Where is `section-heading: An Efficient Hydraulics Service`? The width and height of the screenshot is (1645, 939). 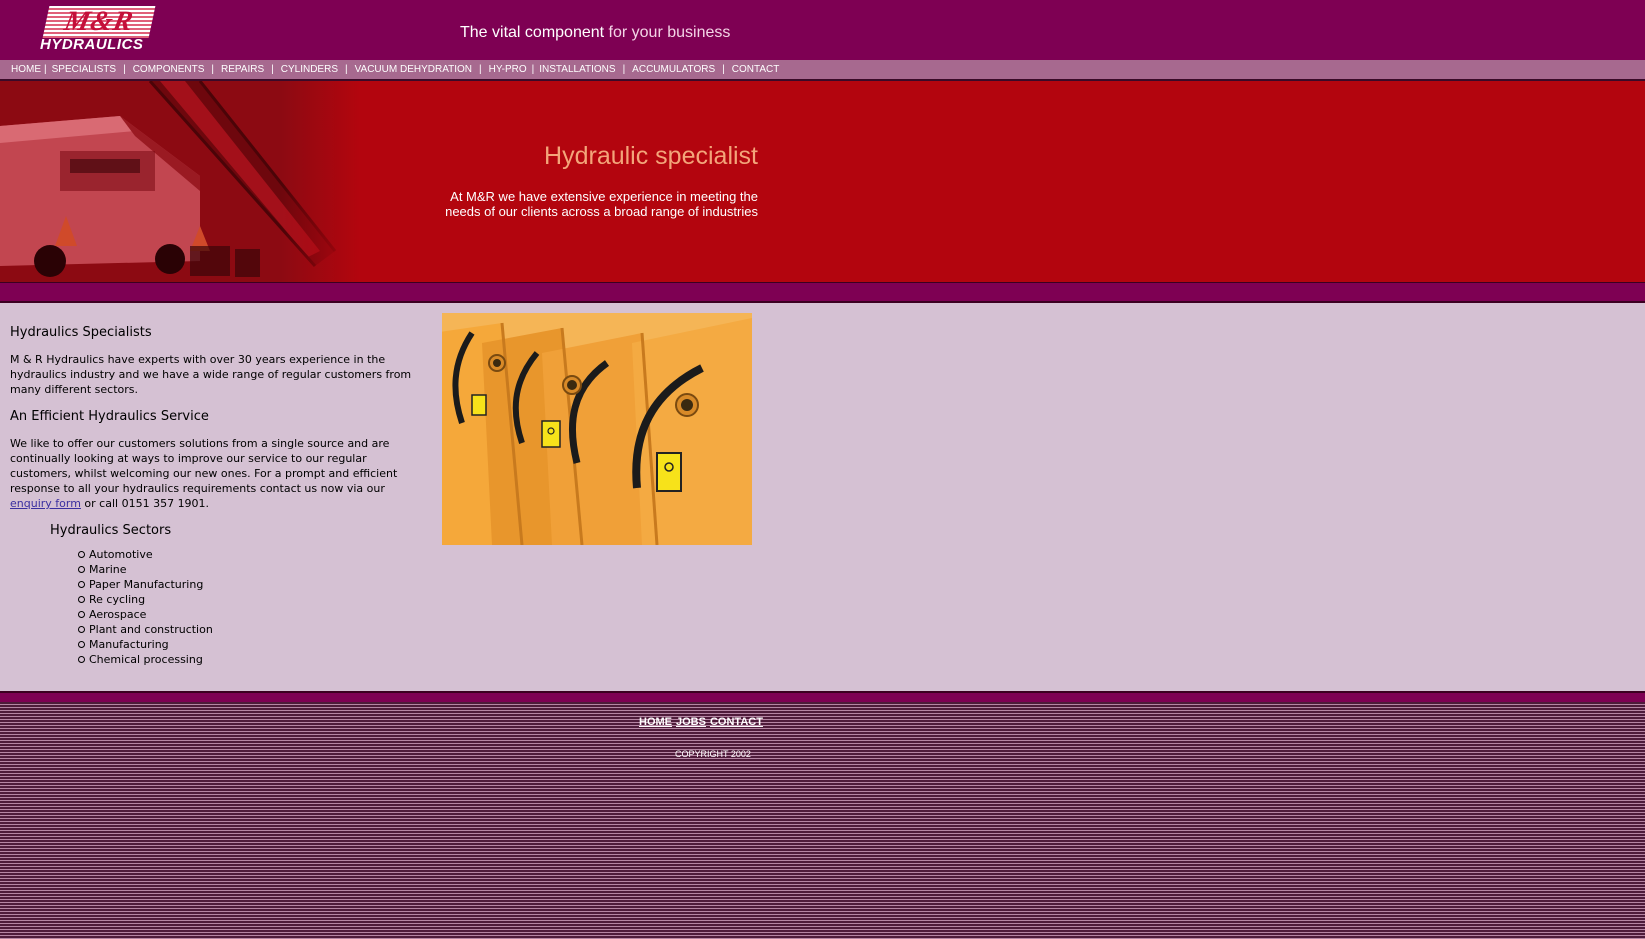
section-heading: An Efficient Hydraulics Service is located at coordinates (109, 416).